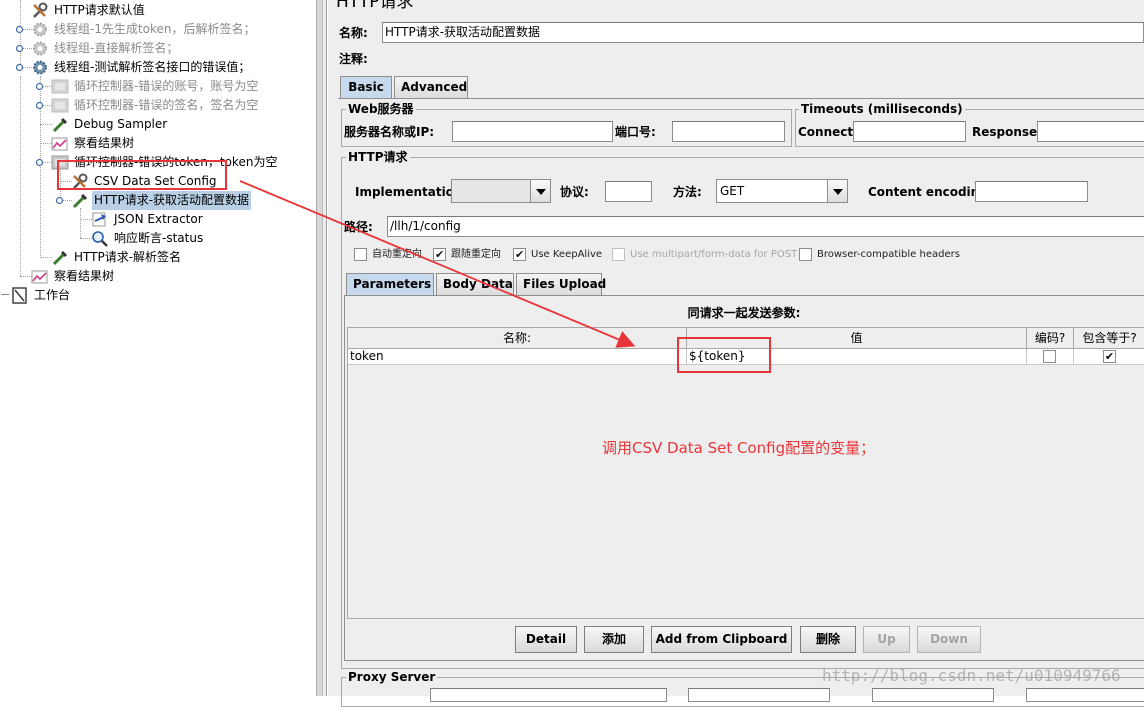 This screenshot has width=1144, height=707. I want to click on annotation-arrow, so click(437, 264).